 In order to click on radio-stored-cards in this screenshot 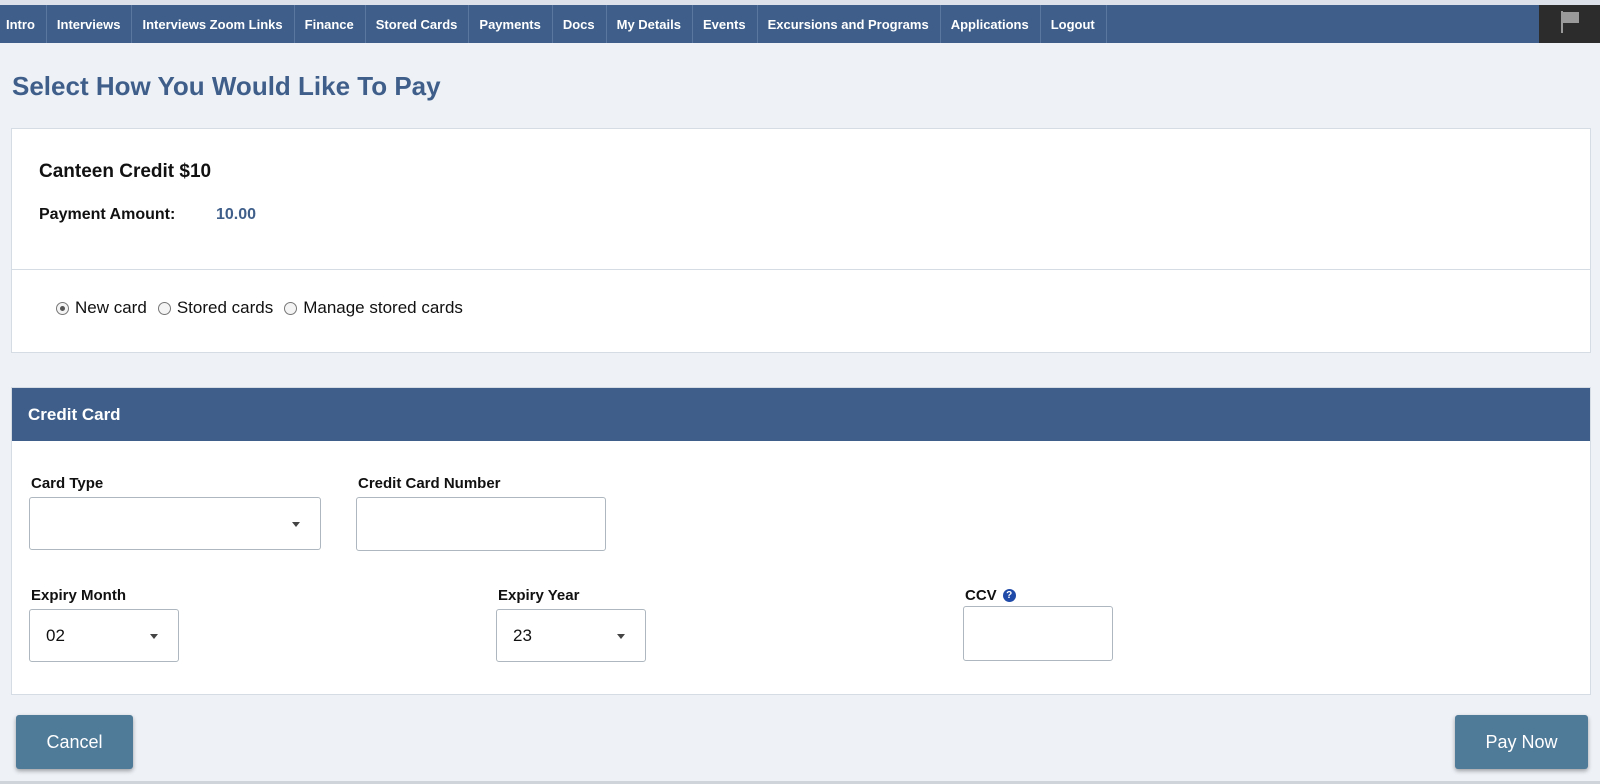, I will do `click(164, 308)`.